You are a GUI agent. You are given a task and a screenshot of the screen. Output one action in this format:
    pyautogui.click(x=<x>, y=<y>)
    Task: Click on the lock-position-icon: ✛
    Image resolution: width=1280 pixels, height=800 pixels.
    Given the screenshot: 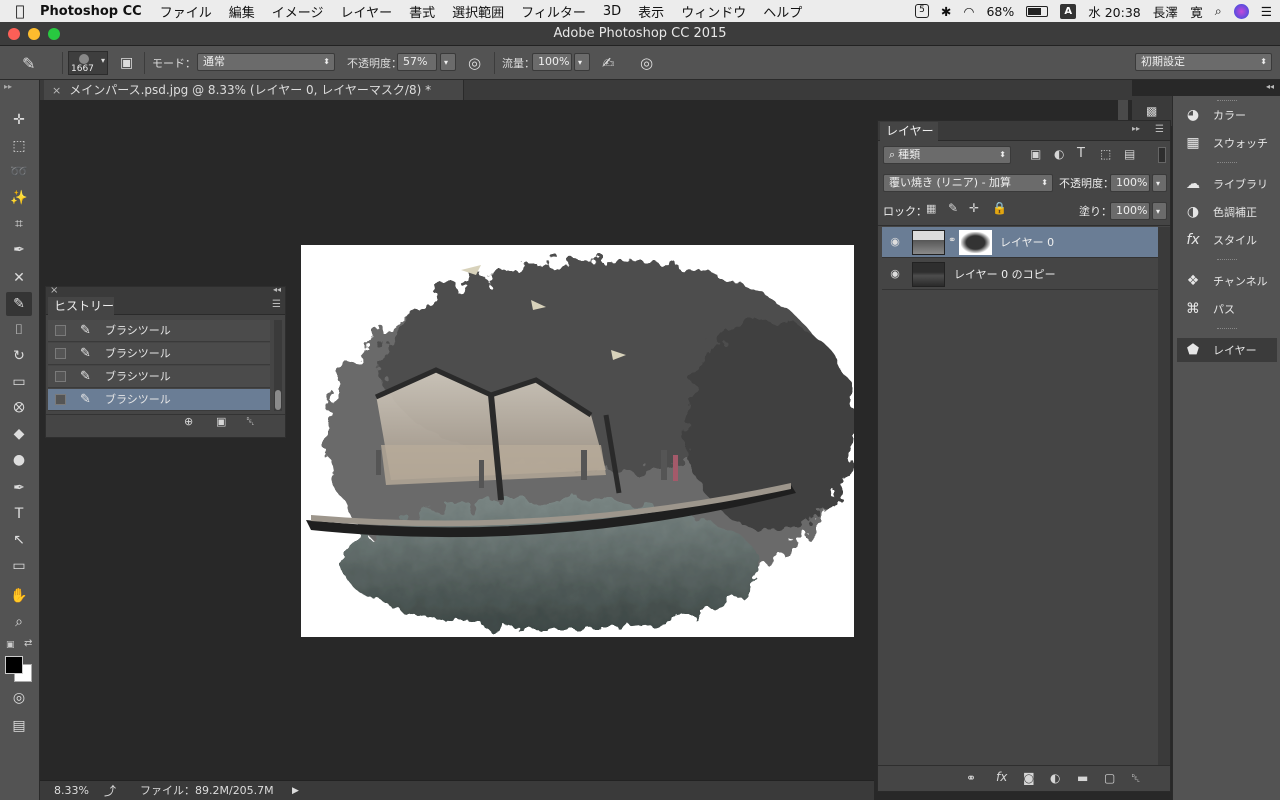 What is the action you would take?
    pyautogui.click(x=974, y=208)
    